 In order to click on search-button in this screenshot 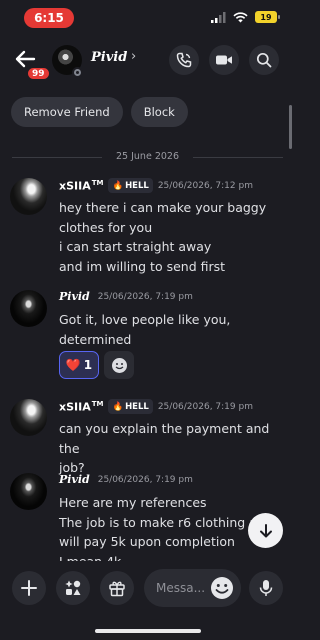, I will do `click(264, 60)`.